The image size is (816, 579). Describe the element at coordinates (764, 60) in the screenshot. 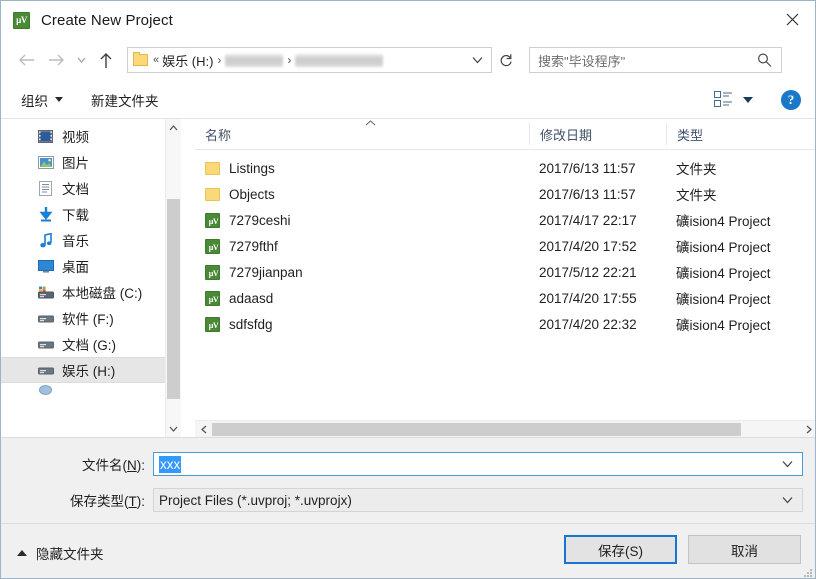

I see `search-icon` at that location.